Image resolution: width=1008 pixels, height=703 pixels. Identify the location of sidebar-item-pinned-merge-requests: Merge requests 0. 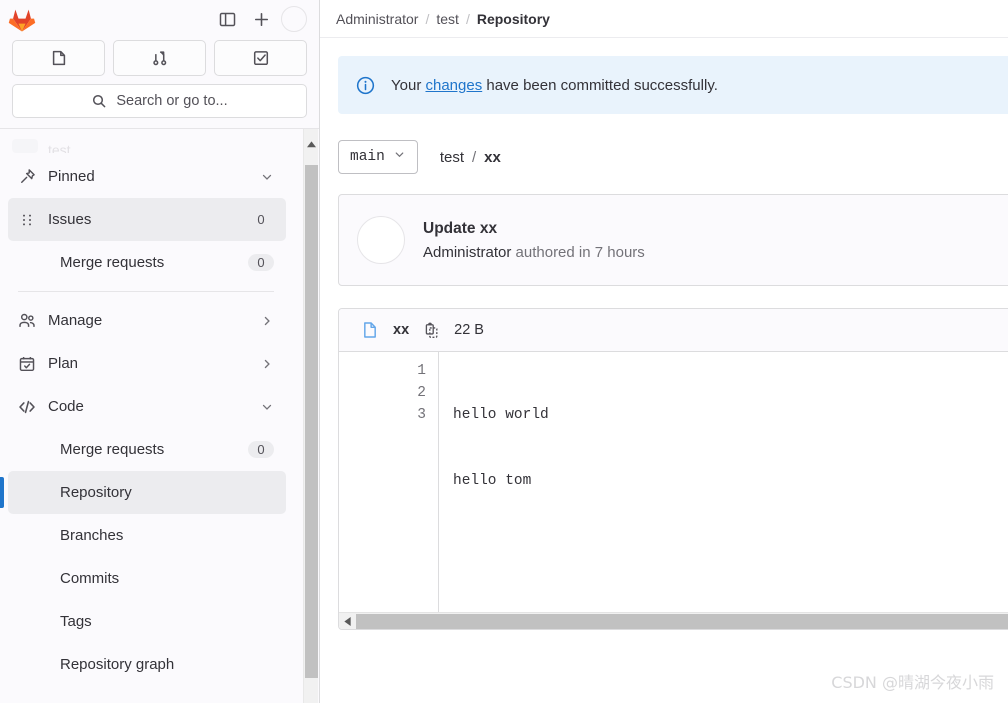
(147, 262).